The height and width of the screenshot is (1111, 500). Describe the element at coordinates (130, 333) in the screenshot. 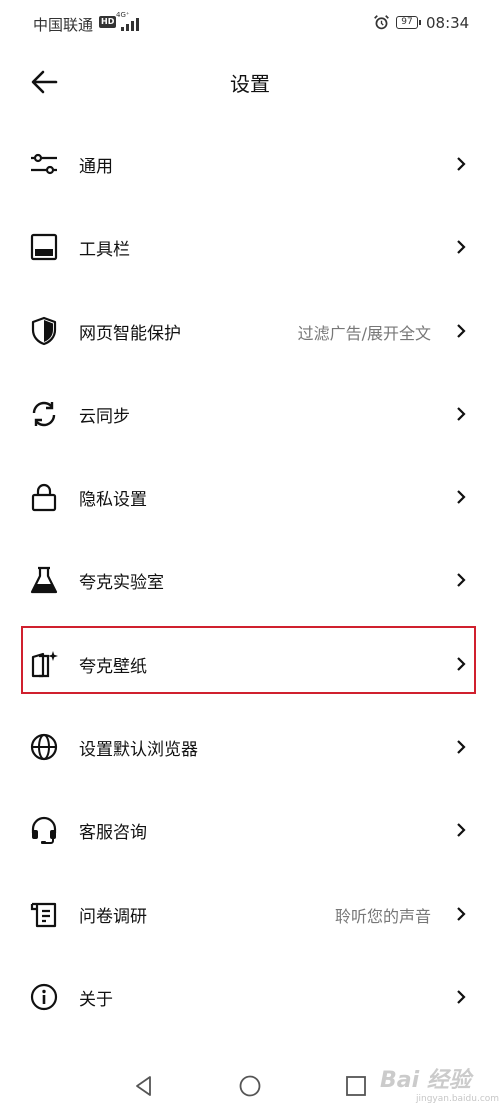

I see `settings-item-label: 网页智能保护` at that location.